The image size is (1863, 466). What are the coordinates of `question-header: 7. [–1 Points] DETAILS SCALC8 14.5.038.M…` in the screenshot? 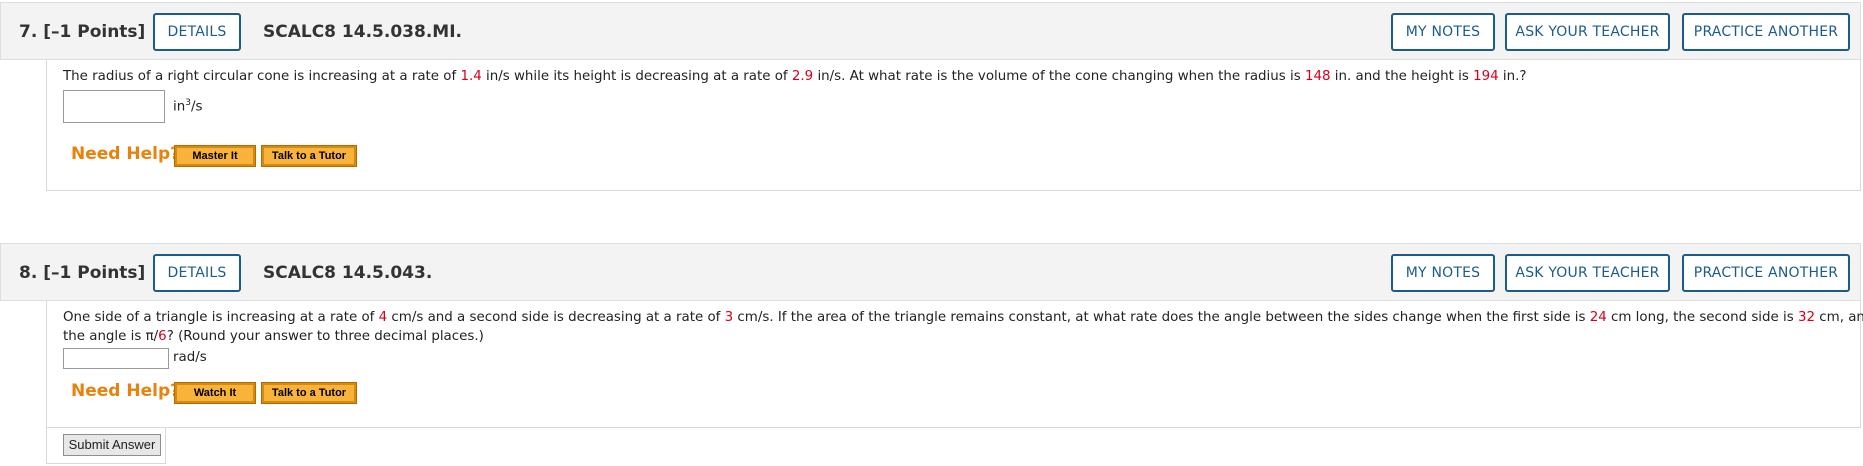 It's located at (930, 31).